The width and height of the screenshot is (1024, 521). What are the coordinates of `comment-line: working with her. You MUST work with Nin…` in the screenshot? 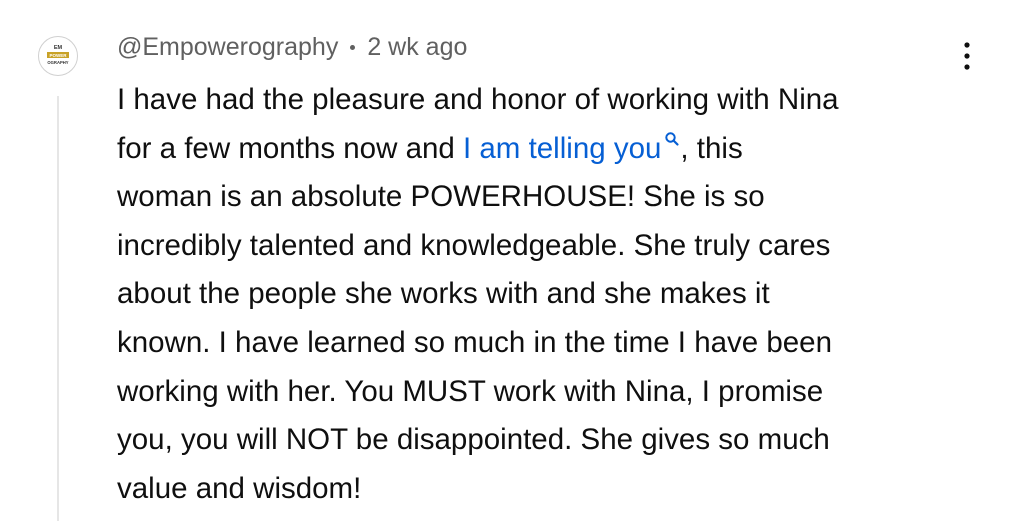 It's located at (470, 391).